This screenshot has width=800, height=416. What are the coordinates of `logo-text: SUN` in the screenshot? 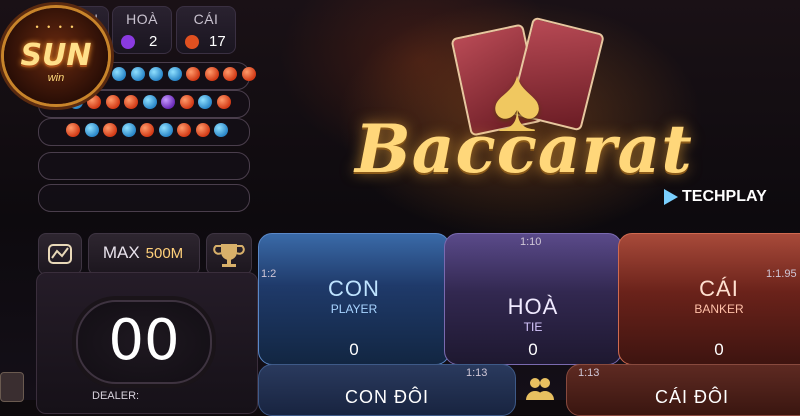 It's located at (56, 55).